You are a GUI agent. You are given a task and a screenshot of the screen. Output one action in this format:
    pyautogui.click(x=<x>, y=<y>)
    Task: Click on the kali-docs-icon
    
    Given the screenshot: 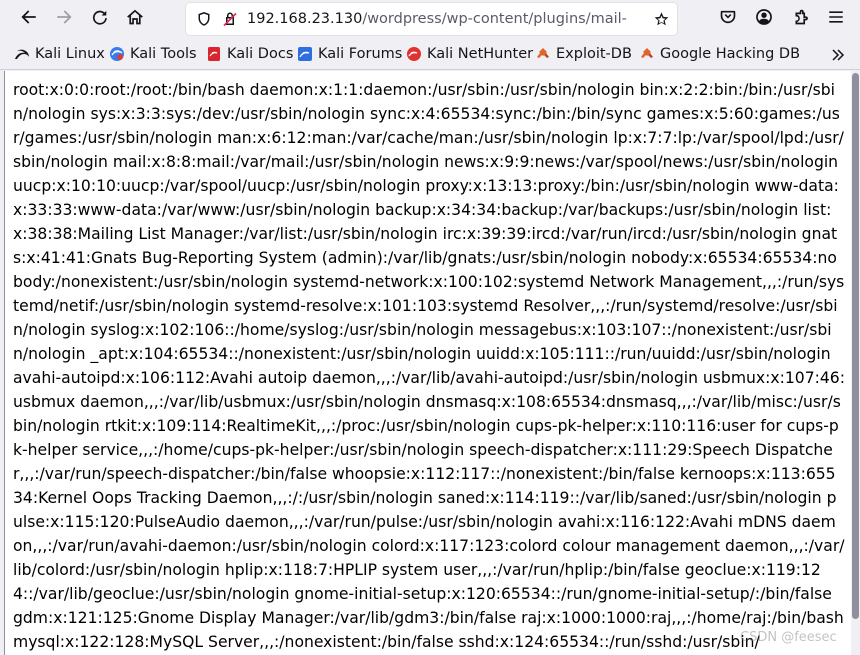 What is the action you would take?
    pyautogui.click(x=214, y=54)
    